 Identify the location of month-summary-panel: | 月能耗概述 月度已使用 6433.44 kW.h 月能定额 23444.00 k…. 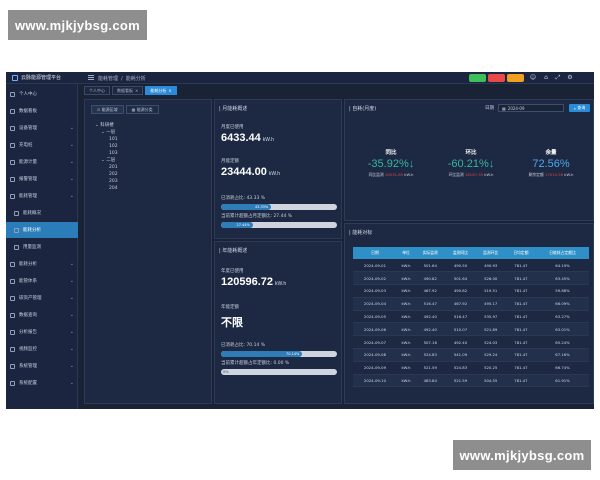
(278, 169).